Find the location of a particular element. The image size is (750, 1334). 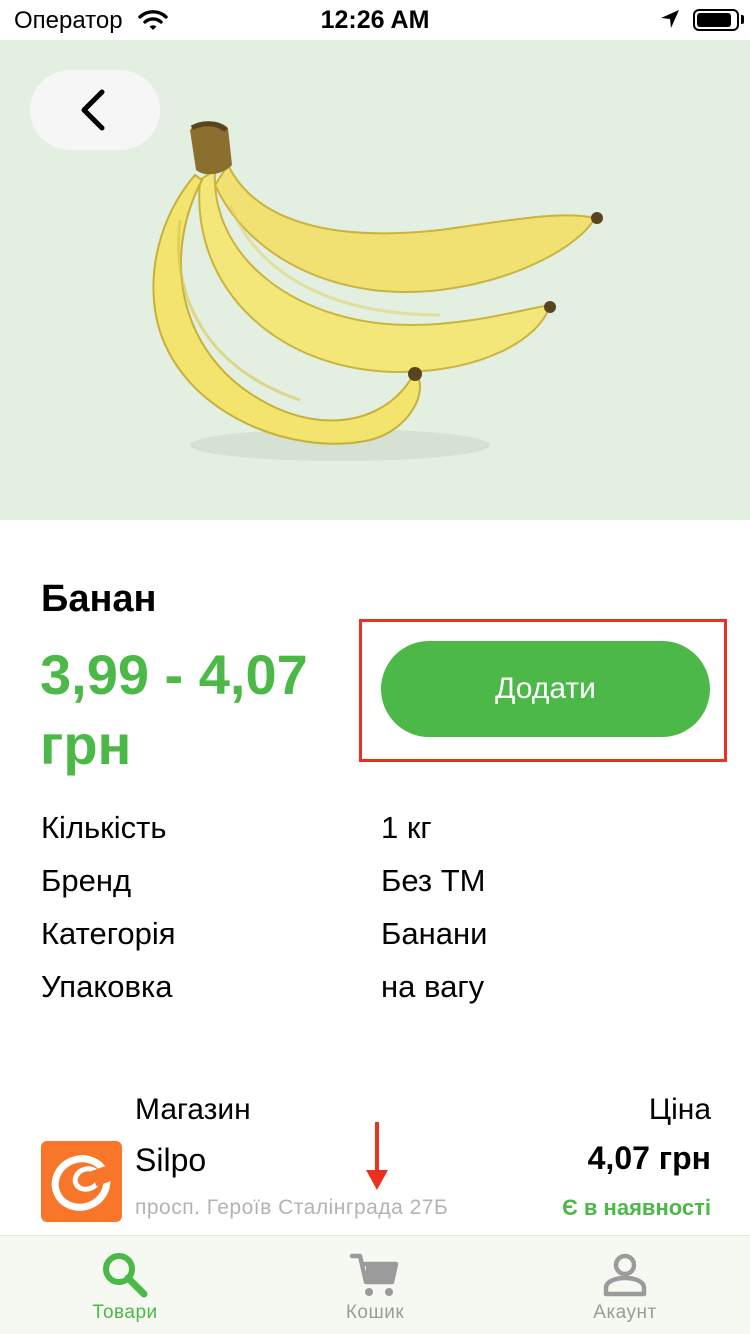

spec-value: Банани is located at coordinates (434, 933).